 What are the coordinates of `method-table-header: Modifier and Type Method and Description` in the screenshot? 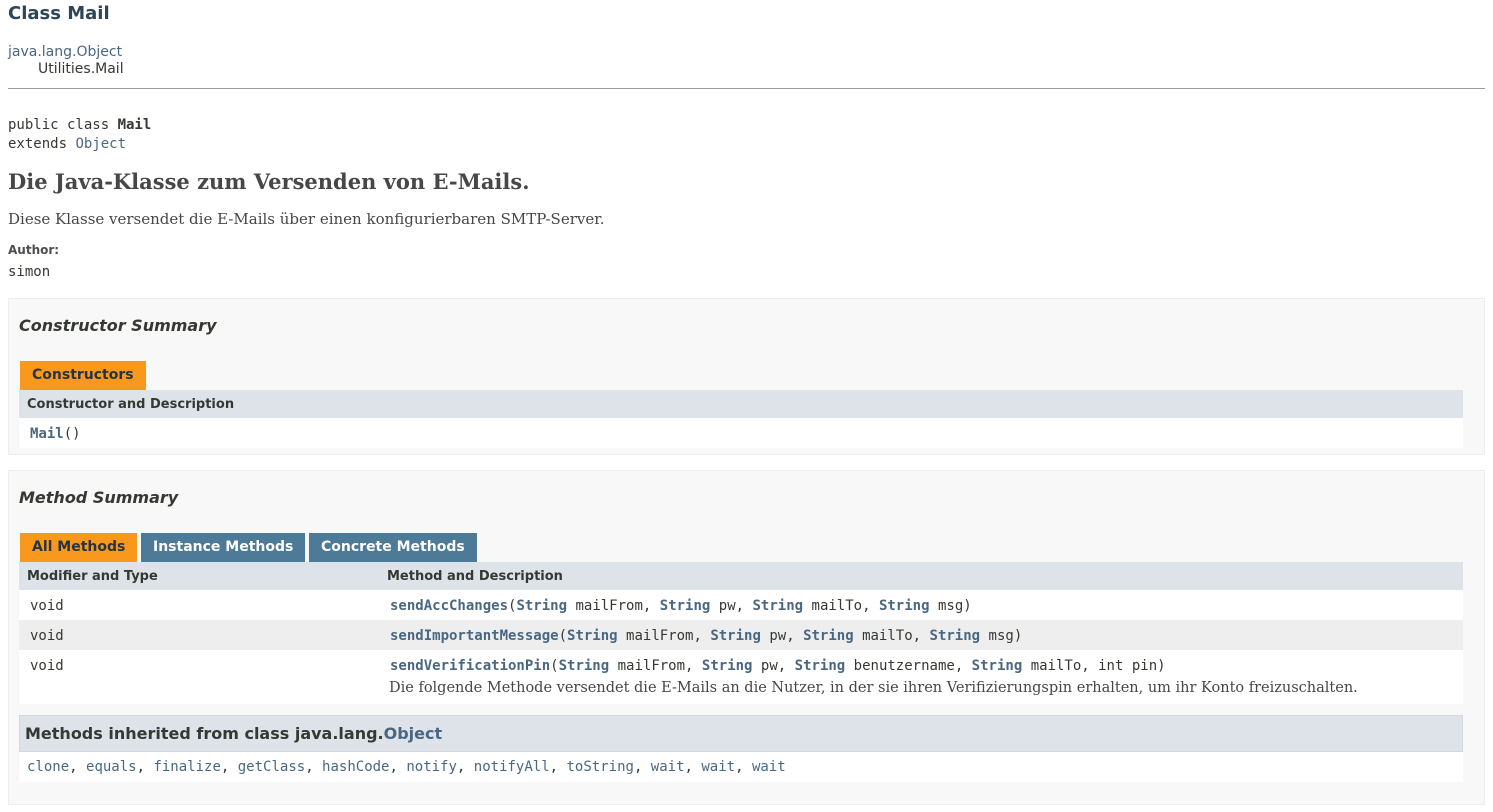 It's located at (741, 576).